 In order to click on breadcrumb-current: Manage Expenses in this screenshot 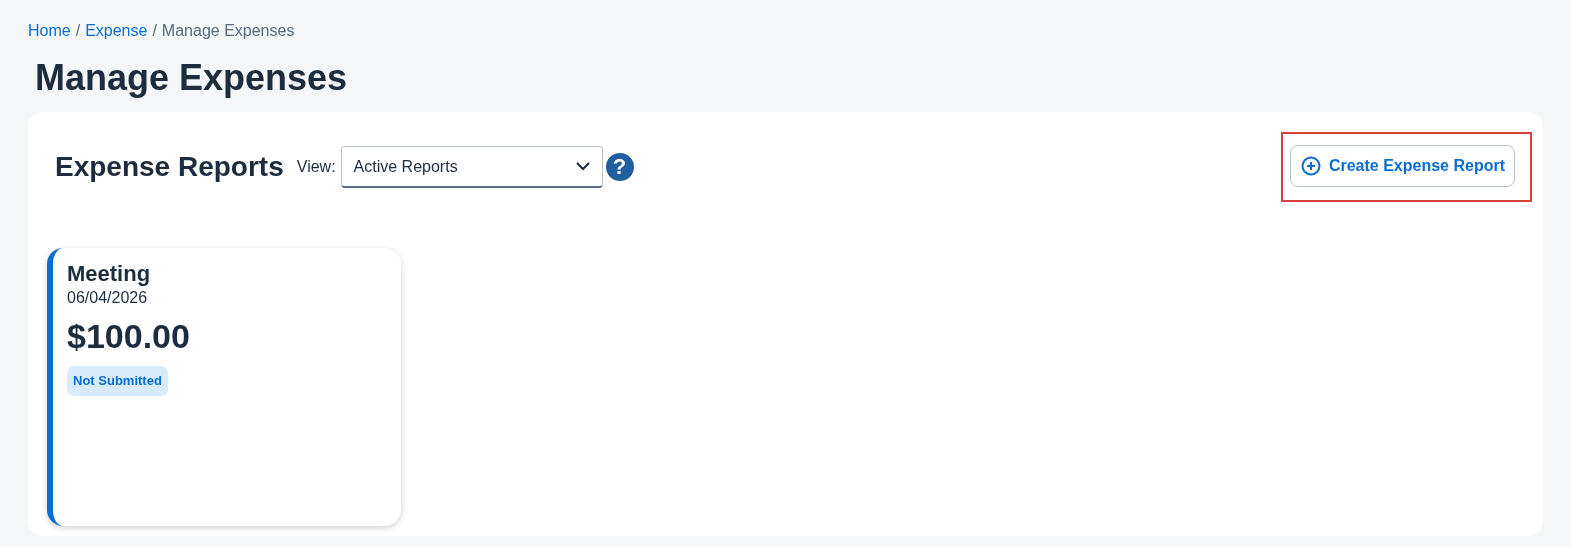, I will do `click(228, 31)`.